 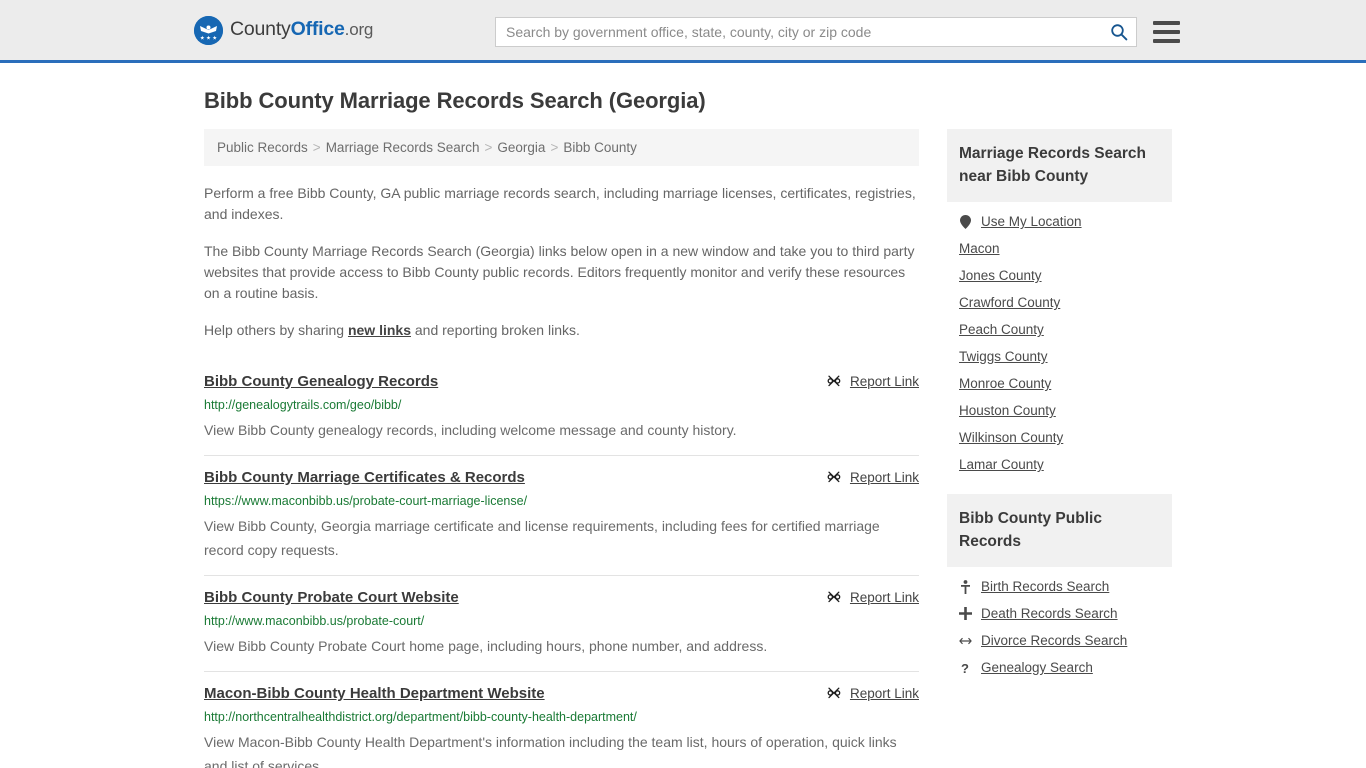 What do you see at coordinates (965, 221) in the screenshot?
I see `map-pin-icon` at bounding box center [965, 221].